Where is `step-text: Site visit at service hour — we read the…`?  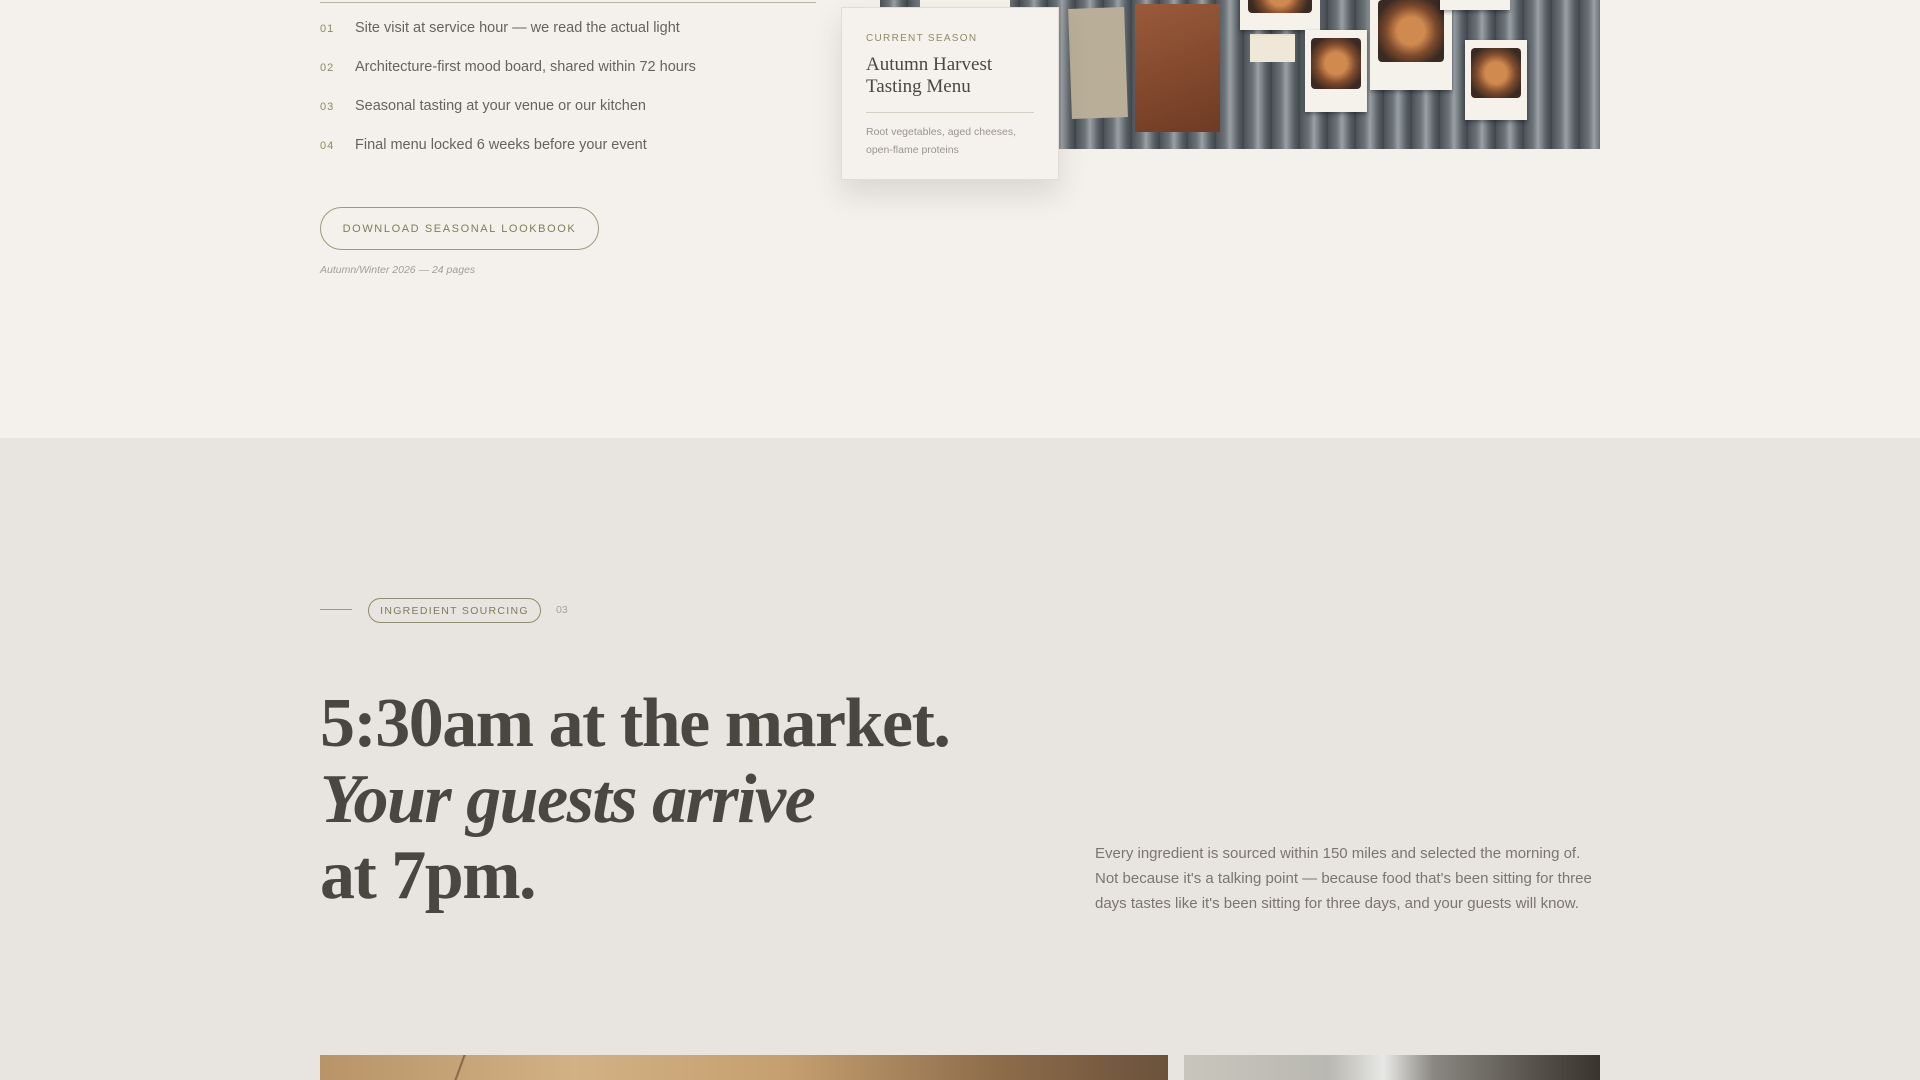
step-text: Site visit at service hour — we read the… is located at coordinates (517, 28).